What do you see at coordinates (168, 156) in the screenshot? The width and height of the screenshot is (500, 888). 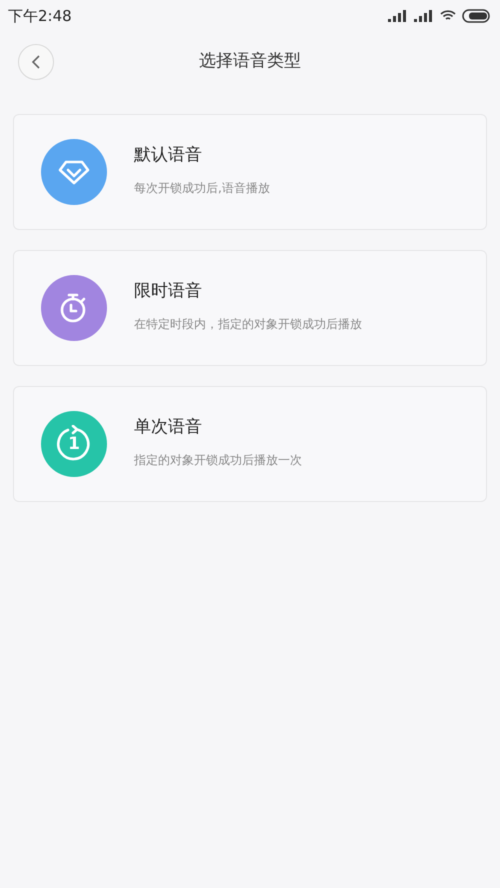 I see `option-title: 默认语音` at bounding box center [168, 156].